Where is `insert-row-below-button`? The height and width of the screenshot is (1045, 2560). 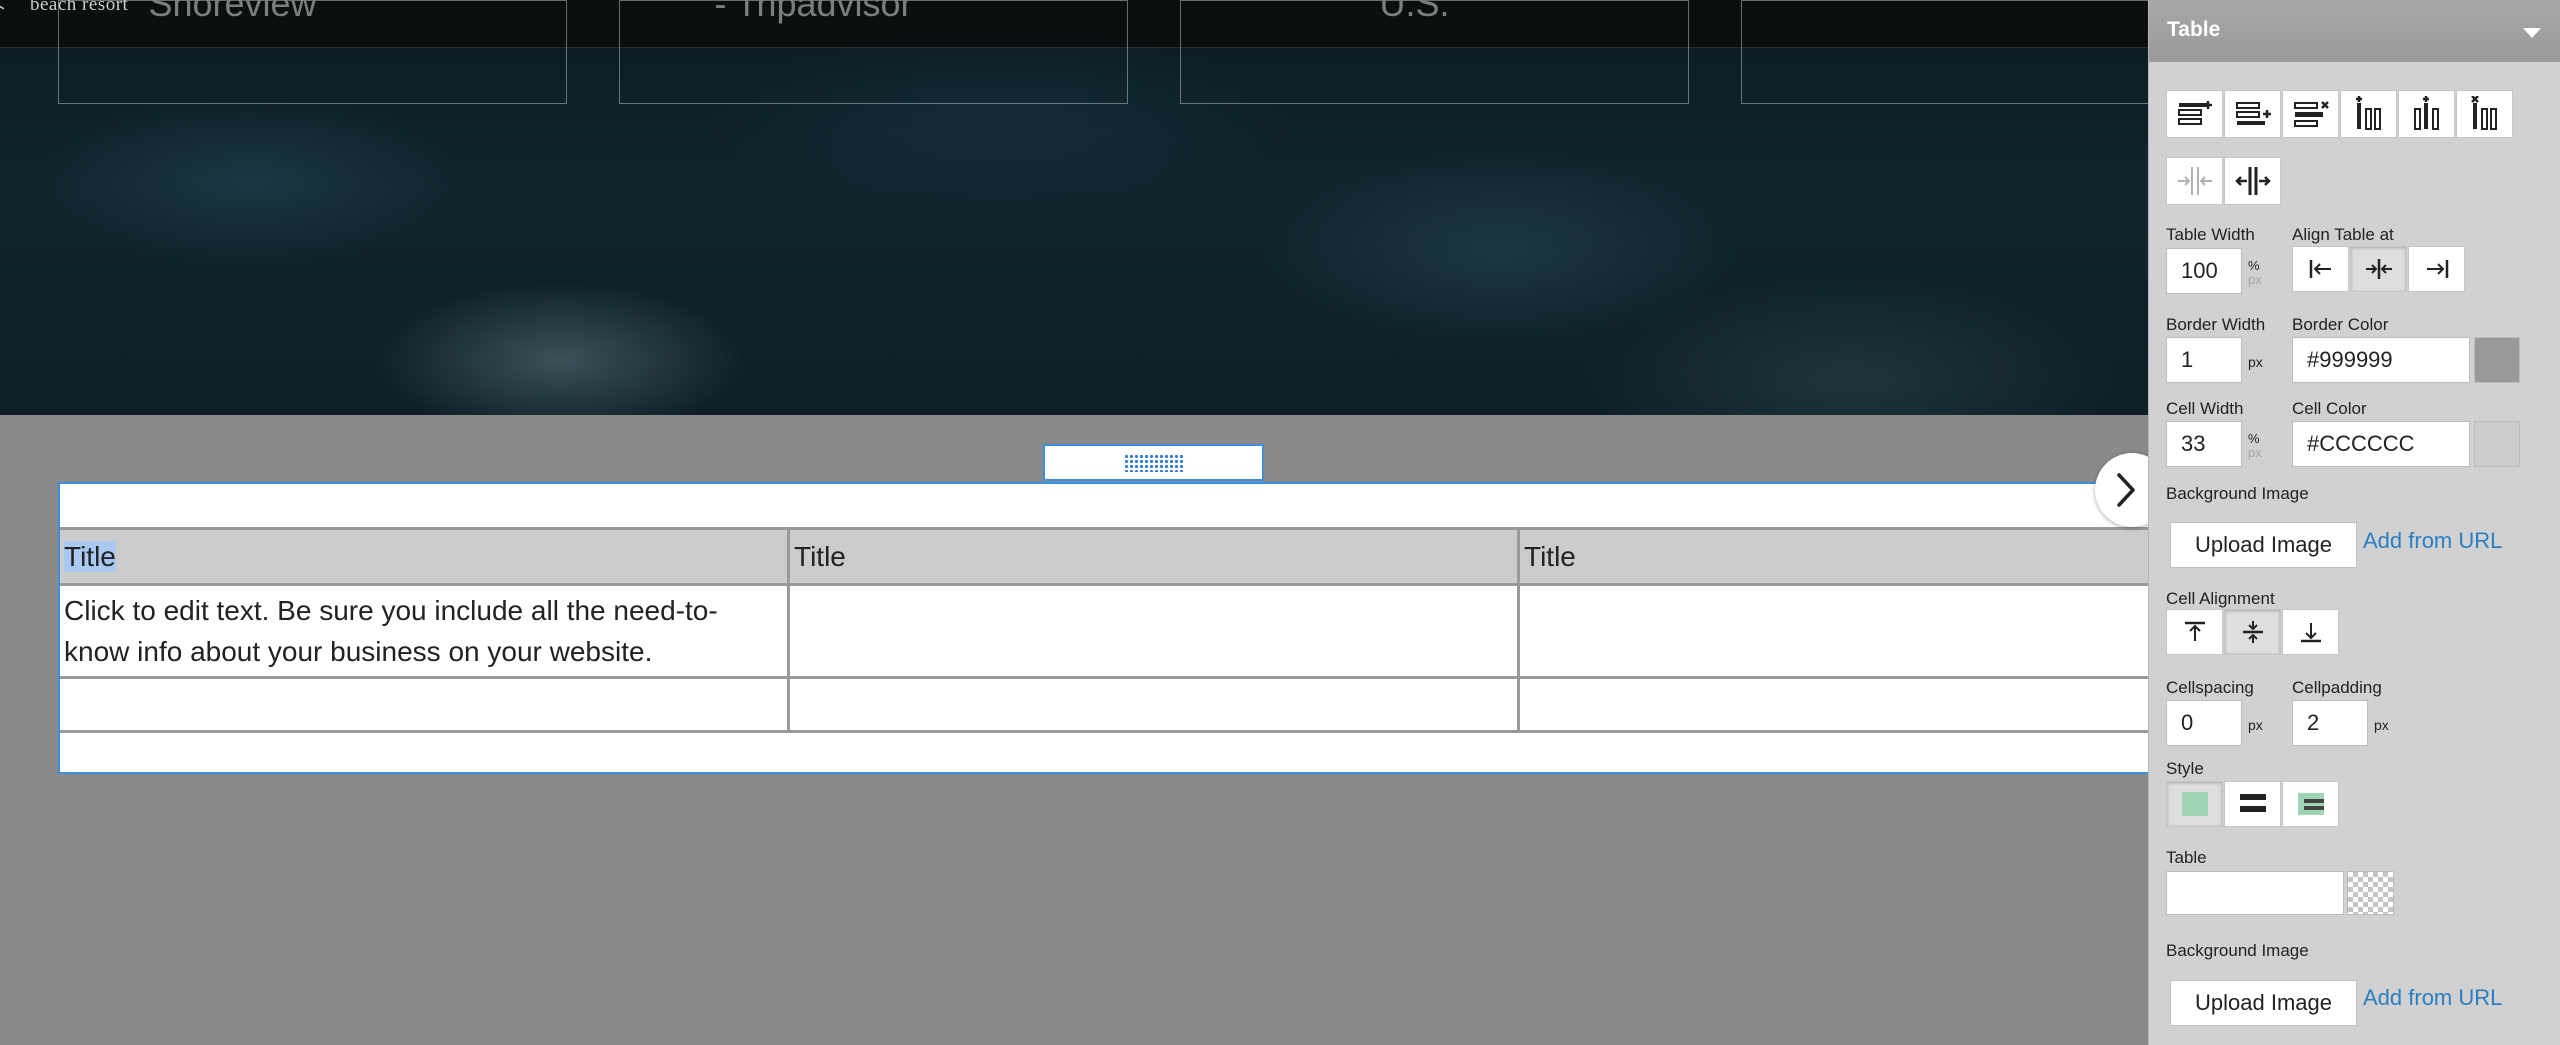
insert-row-below-button is located at coordinates (2252, 114).